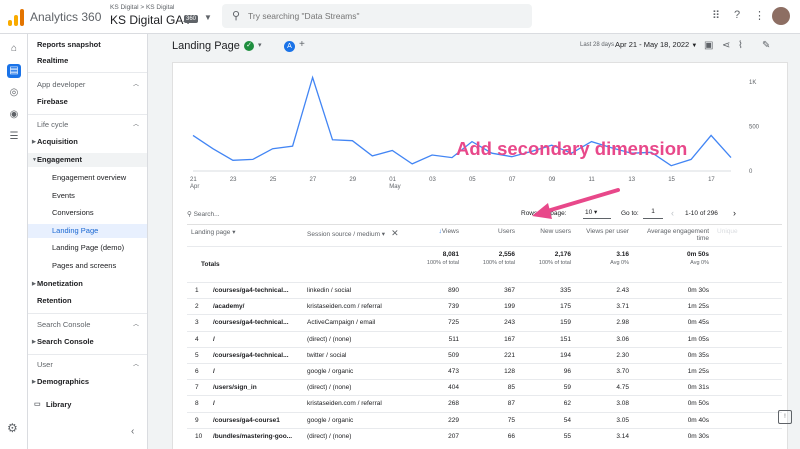 The height and width of the screenshot is (449, 800). What do you see at coordinates (14, 137) in the screenshot?
I see `configure-icon: ☰` at bounding box center [14, 137].